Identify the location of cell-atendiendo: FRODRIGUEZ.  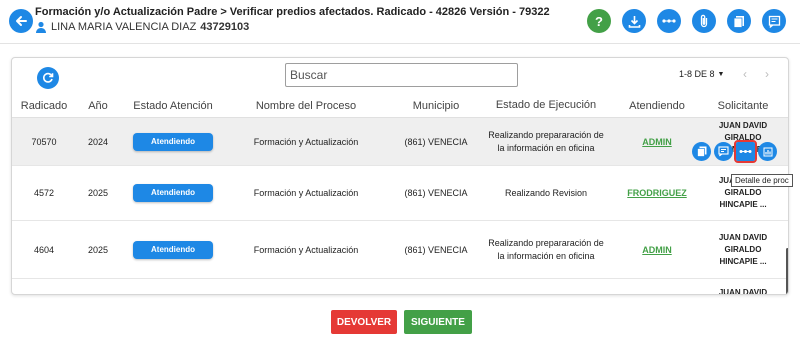
(657, 193).